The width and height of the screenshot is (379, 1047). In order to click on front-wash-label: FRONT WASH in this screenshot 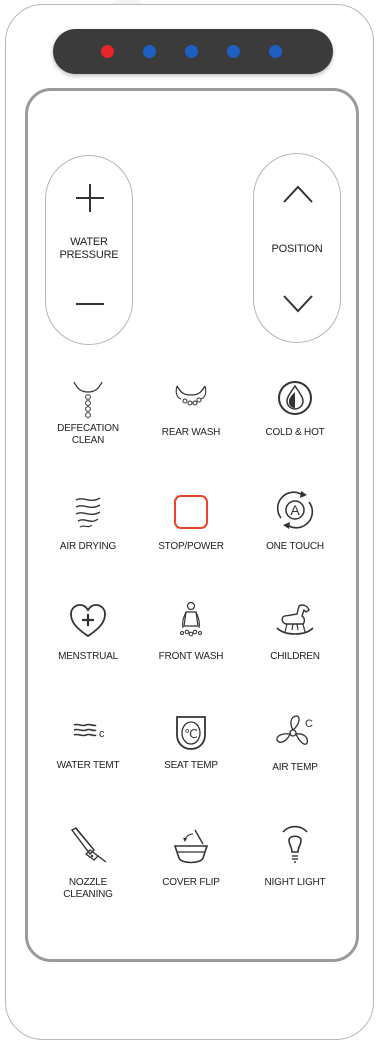, I will do `click(191, 656)`.